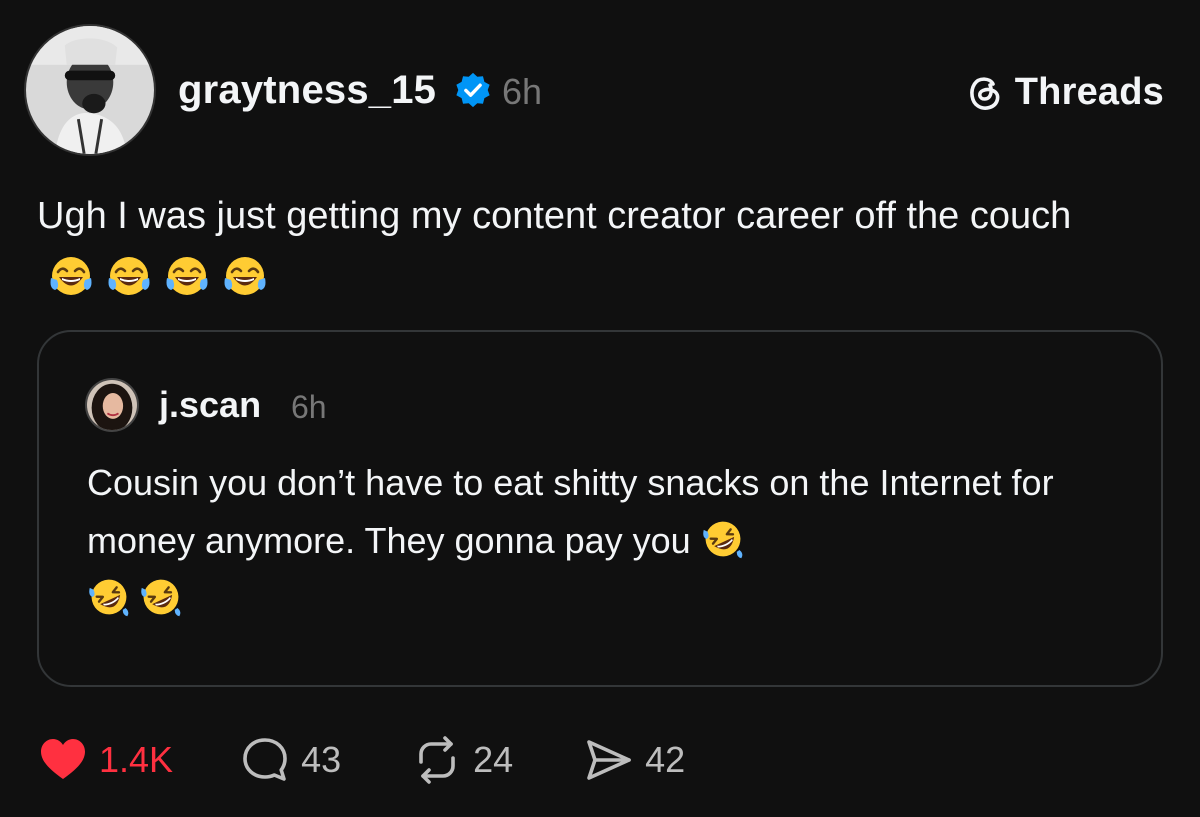  I want to click on heart-icon, so click(63, 760).